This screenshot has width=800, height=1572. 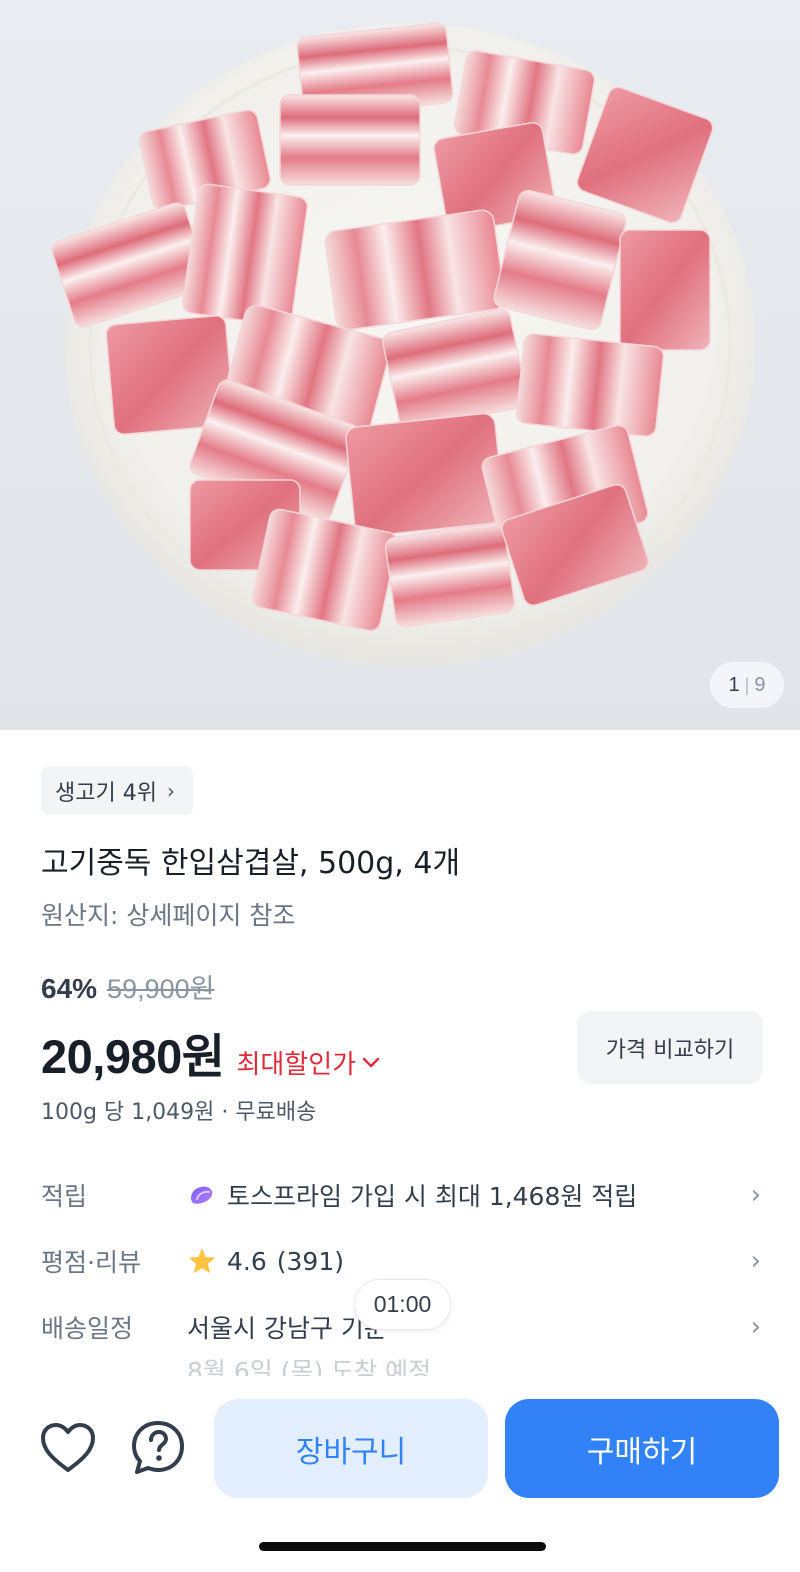 What do you see at coordinates (168, 915) in the screenshot?
I see `product-origin: 원산지: 상세페이지 참조` at bounding box center [168, 915].